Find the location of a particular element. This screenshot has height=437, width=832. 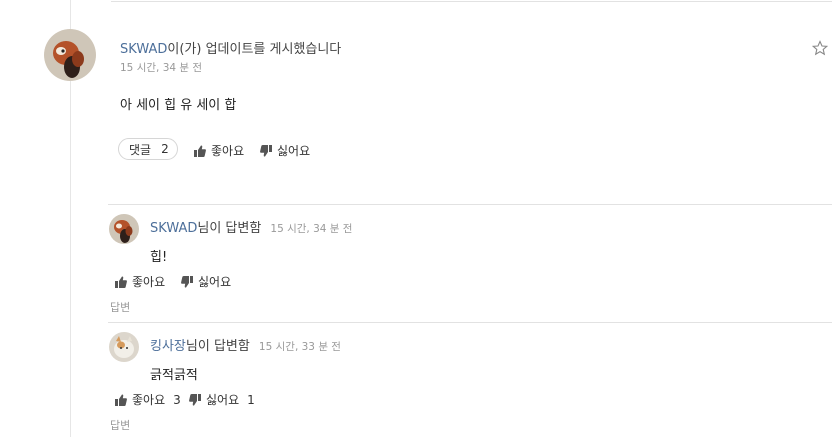

comment-count: 2 is located at coordinates (165, 149).